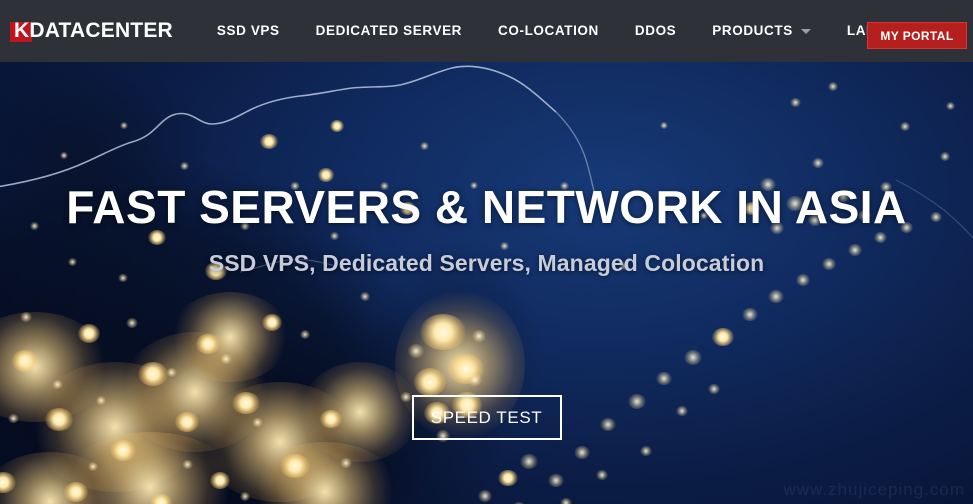 The width and height of the screenshot is (973, 504). I want to click on nav-item-co-location: CO-LOCATION, so click(548, 31).